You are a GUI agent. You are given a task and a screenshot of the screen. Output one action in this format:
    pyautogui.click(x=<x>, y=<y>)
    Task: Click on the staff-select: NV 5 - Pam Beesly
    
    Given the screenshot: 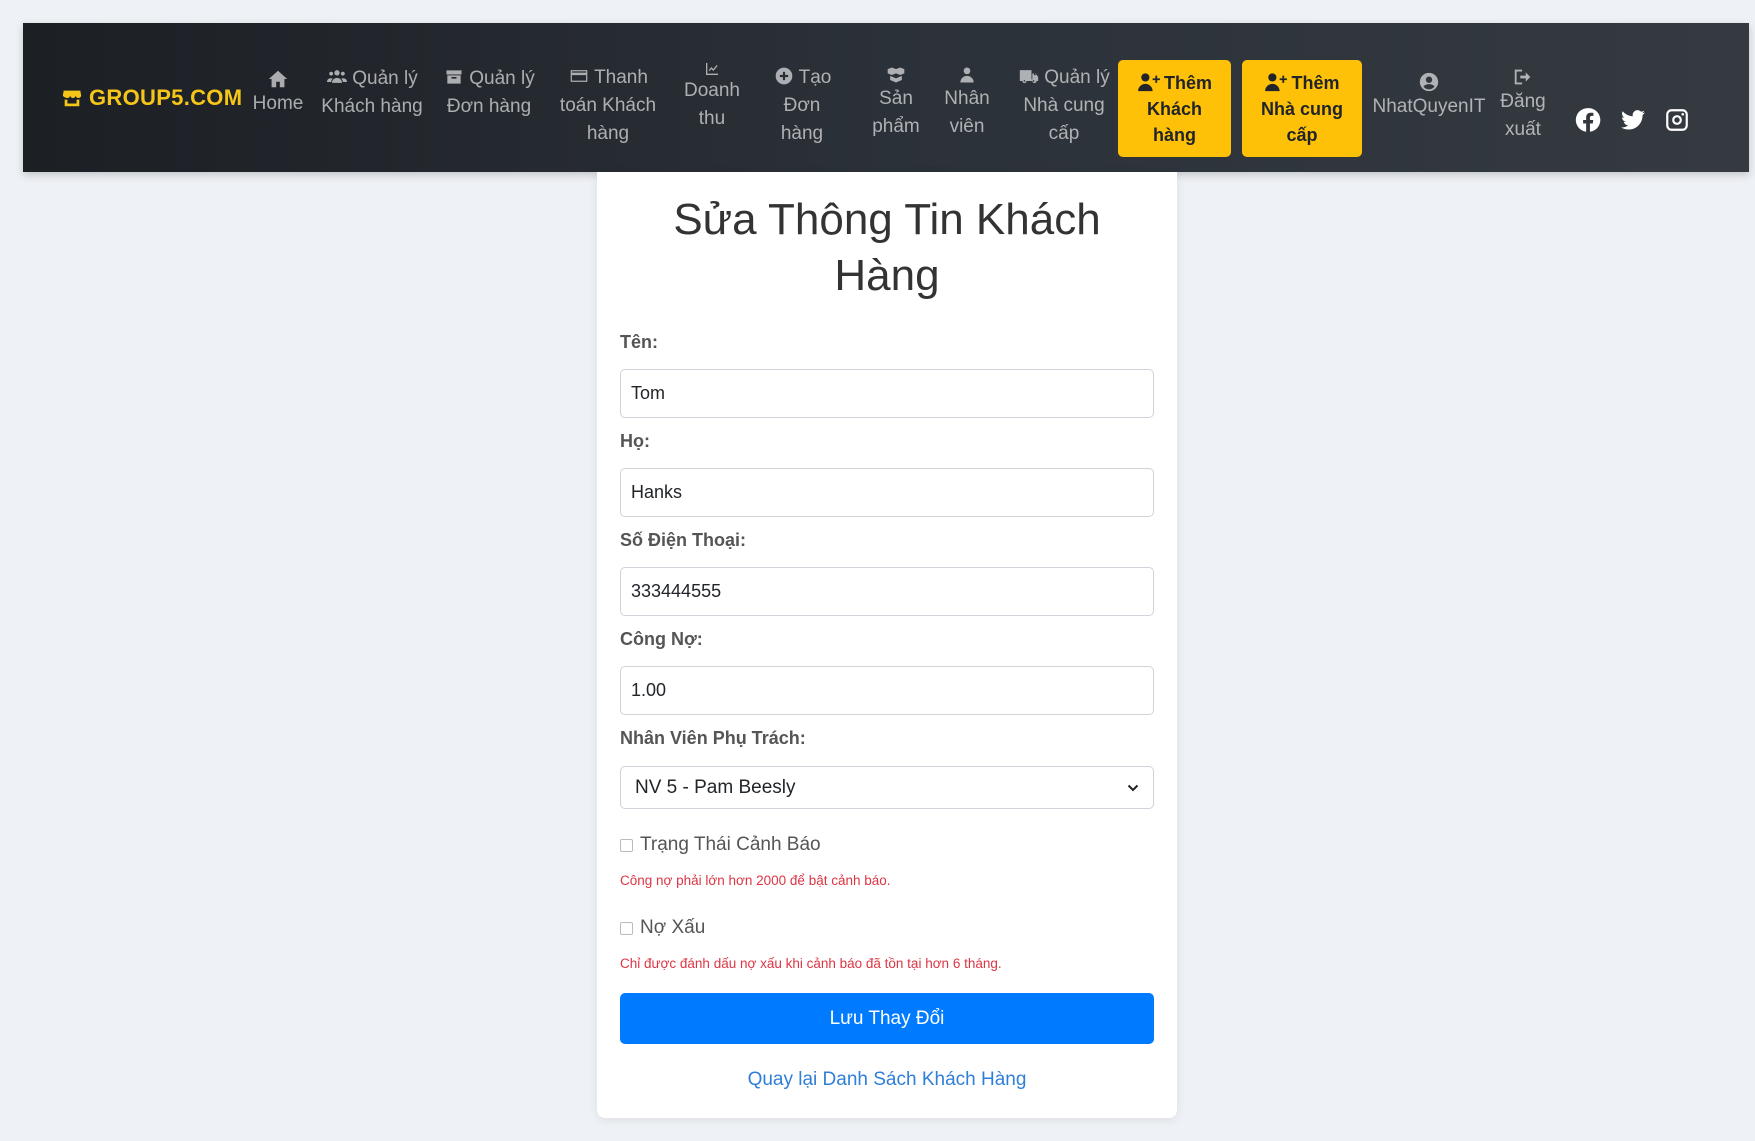 What is the action you would take?
    pyautogui.click(x=887, y=787)
    